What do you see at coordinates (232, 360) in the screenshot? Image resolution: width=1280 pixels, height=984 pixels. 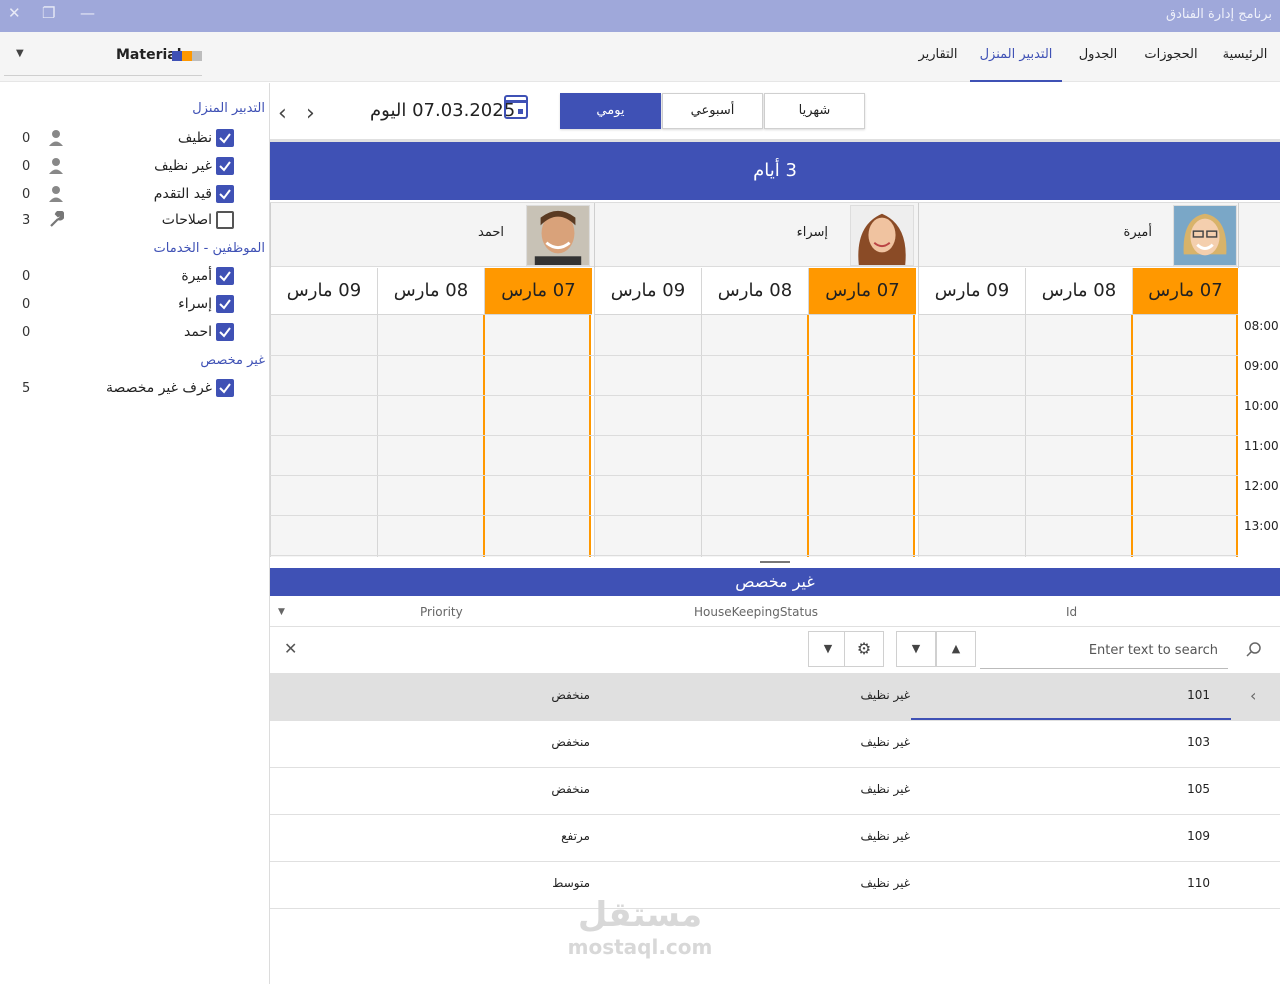 I see `unassigned-heading: غير مخصص` at bounding box center [232, 360].